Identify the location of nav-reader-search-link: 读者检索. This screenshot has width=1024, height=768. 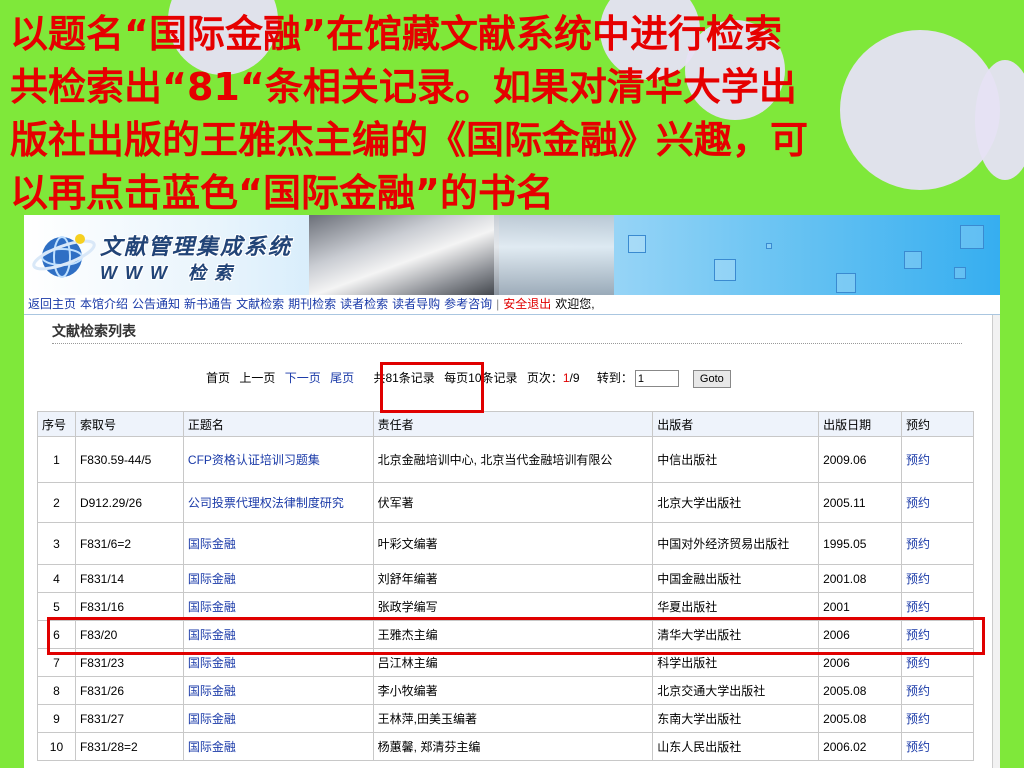
(364, 304).